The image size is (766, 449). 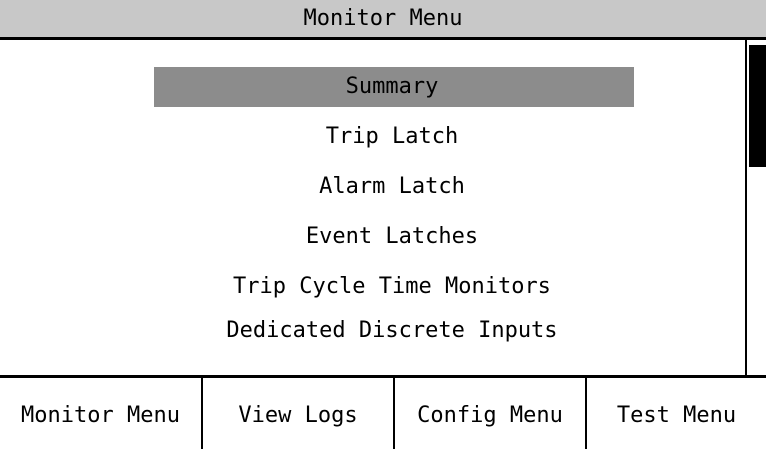 What do you see at coordinates (383, 87) in the screenshot?
I see `menu-item-summary: Summary` at bounding box center [383, 87].